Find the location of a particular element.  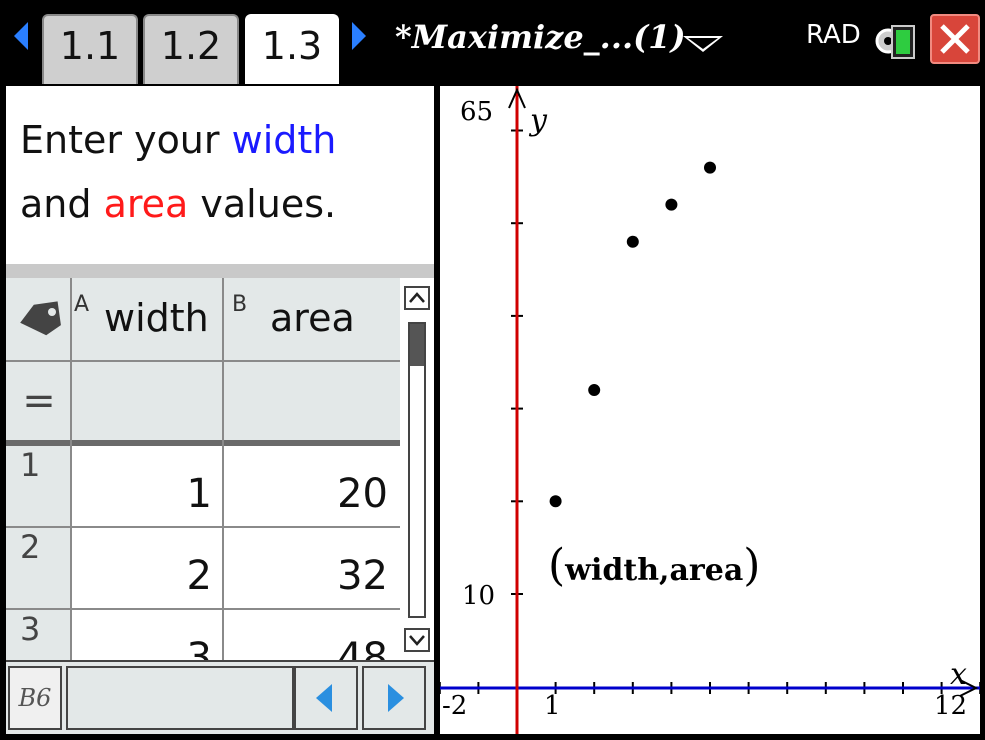

row-header: 1 is located at coordinates (39, 487).